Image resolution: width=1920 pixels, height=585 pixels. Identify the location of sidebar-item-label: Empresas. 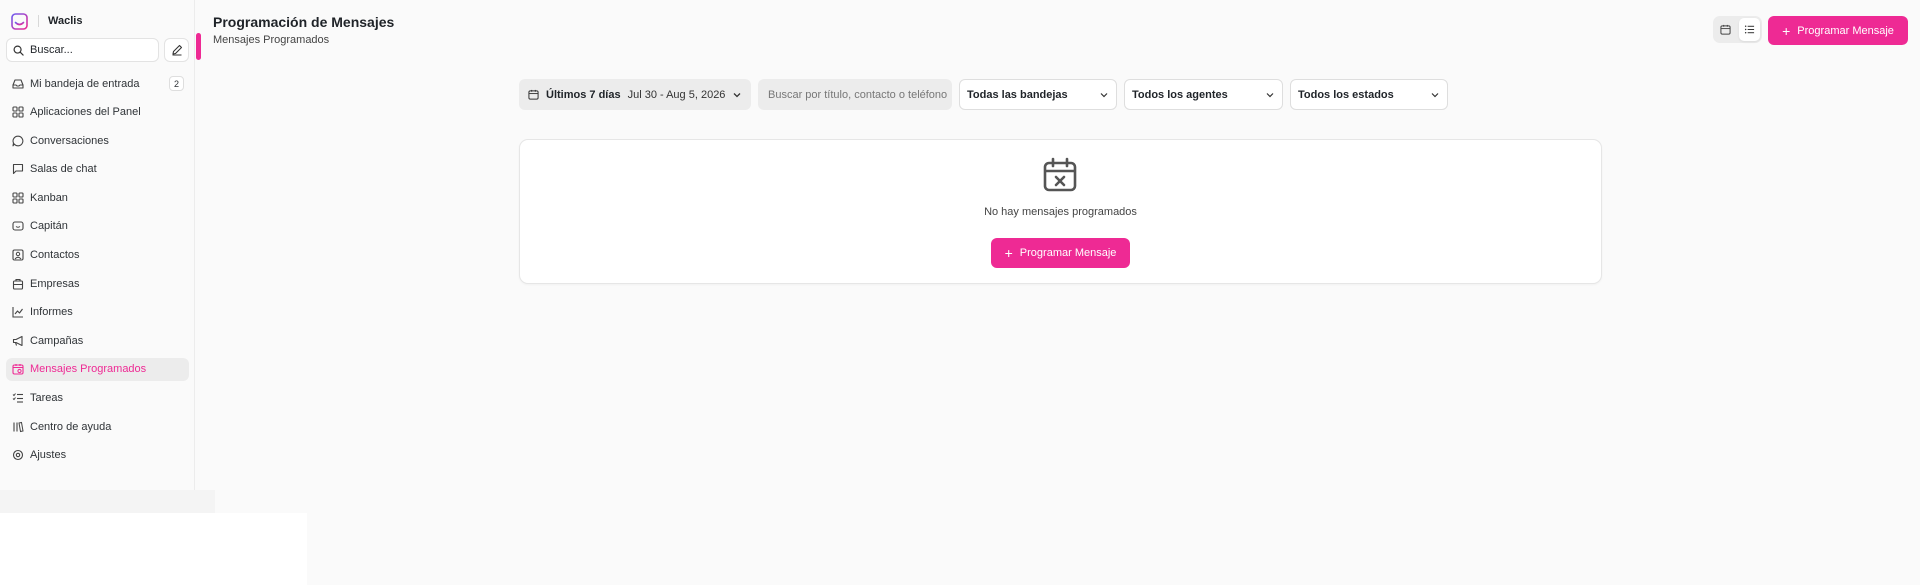
(55, 283).